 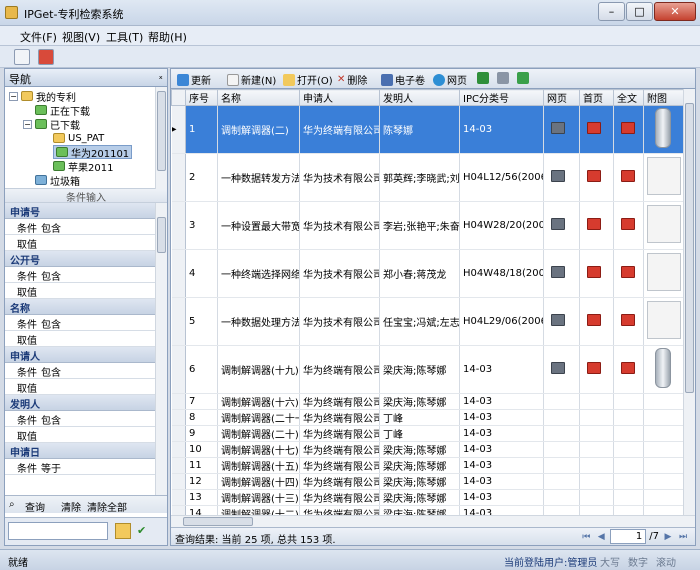 What do you see at coordinates (403, 79) in the screenshot?
I see `ebook-button: 电子卷` at bounding box center [403, 79].